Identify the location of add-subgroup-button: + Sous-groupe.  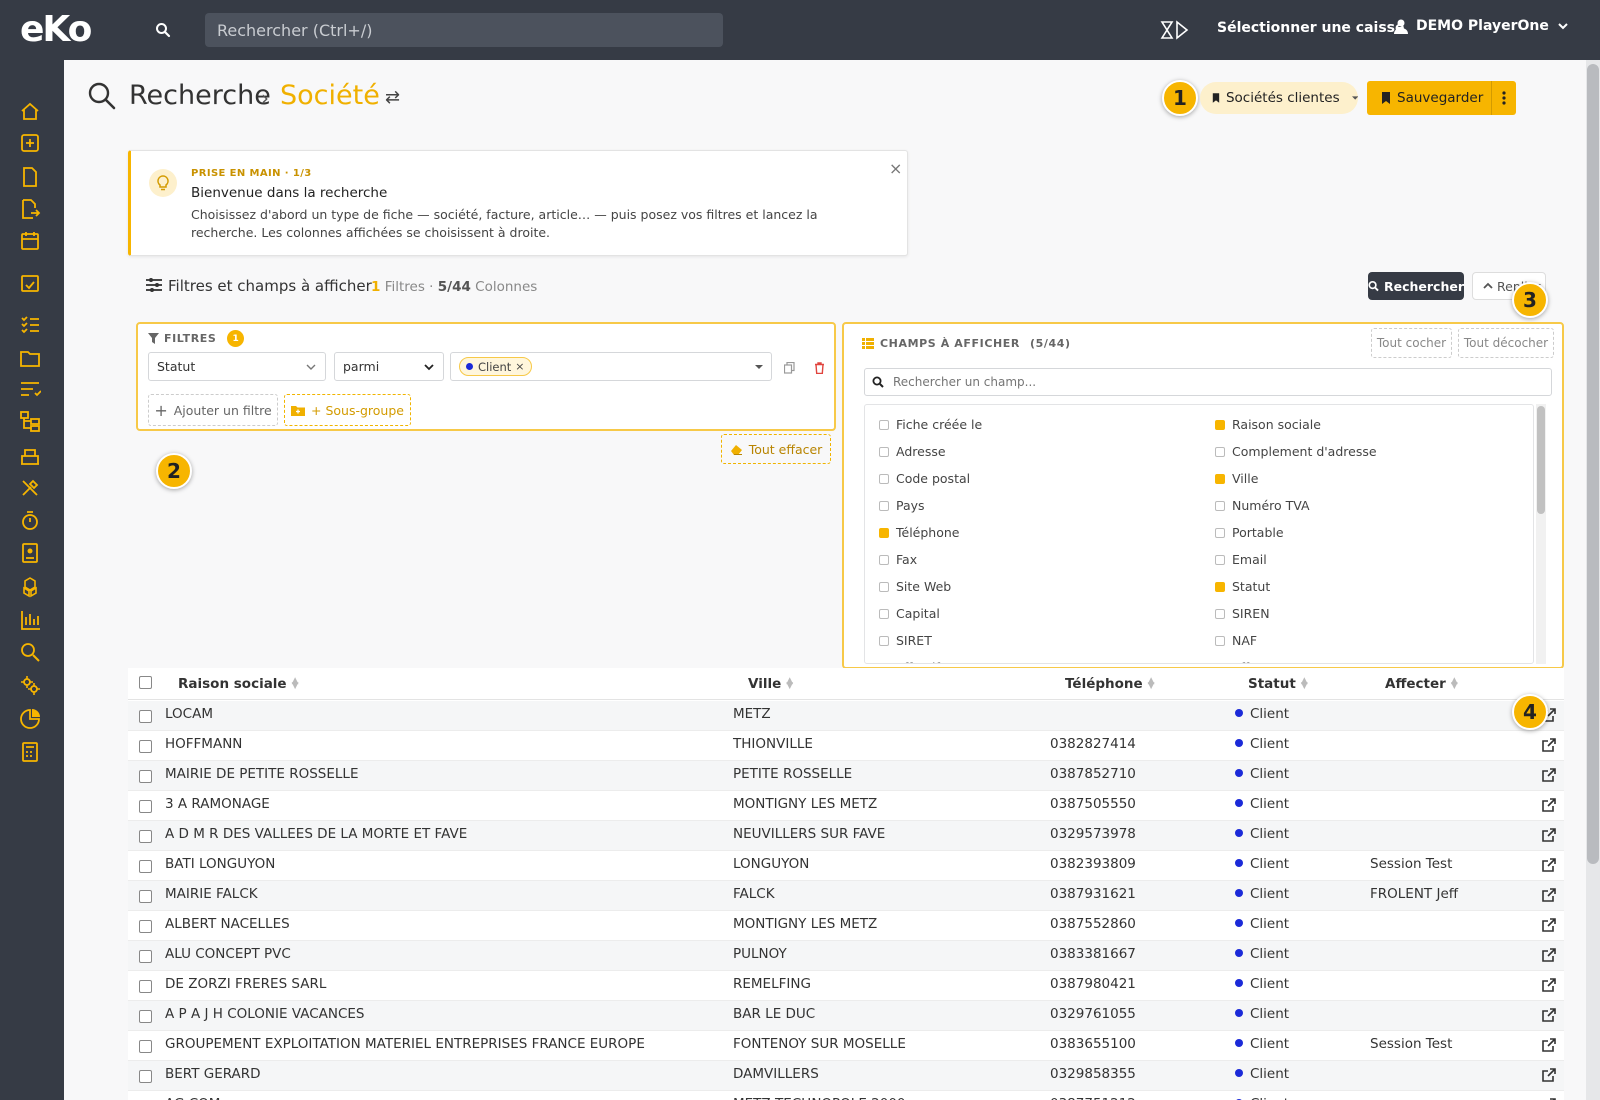
(347, 410).